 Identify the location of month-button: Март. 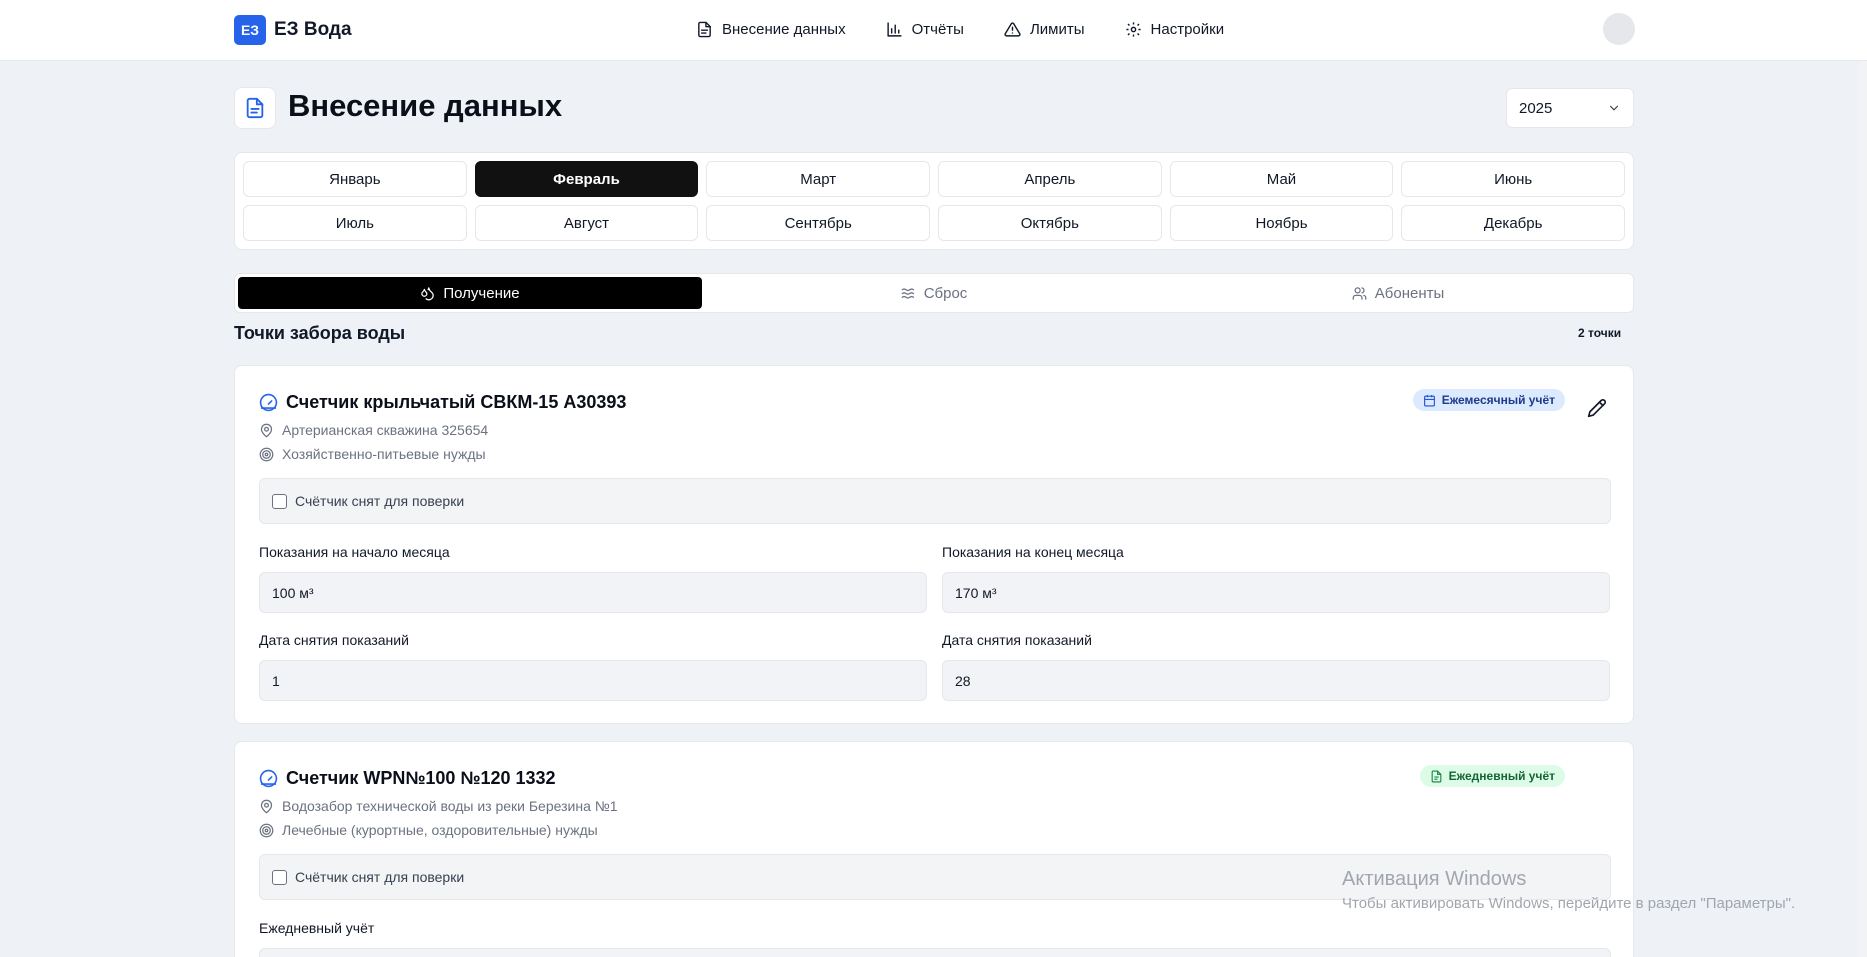
(818, 179).